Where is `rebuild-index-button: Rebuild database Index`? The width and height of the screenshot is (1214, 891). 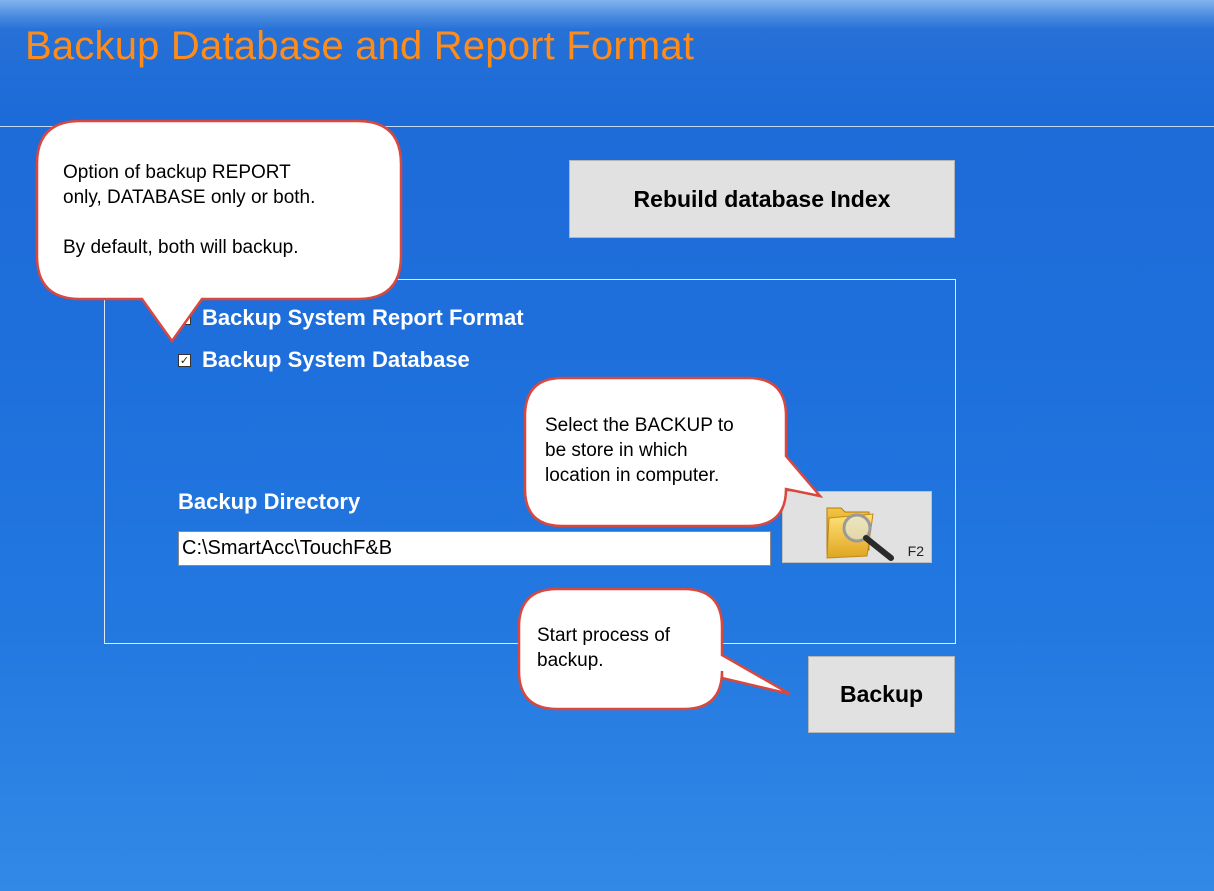 rebuild-index-button: Rebuild database Index is located at coordinates (762, 199).